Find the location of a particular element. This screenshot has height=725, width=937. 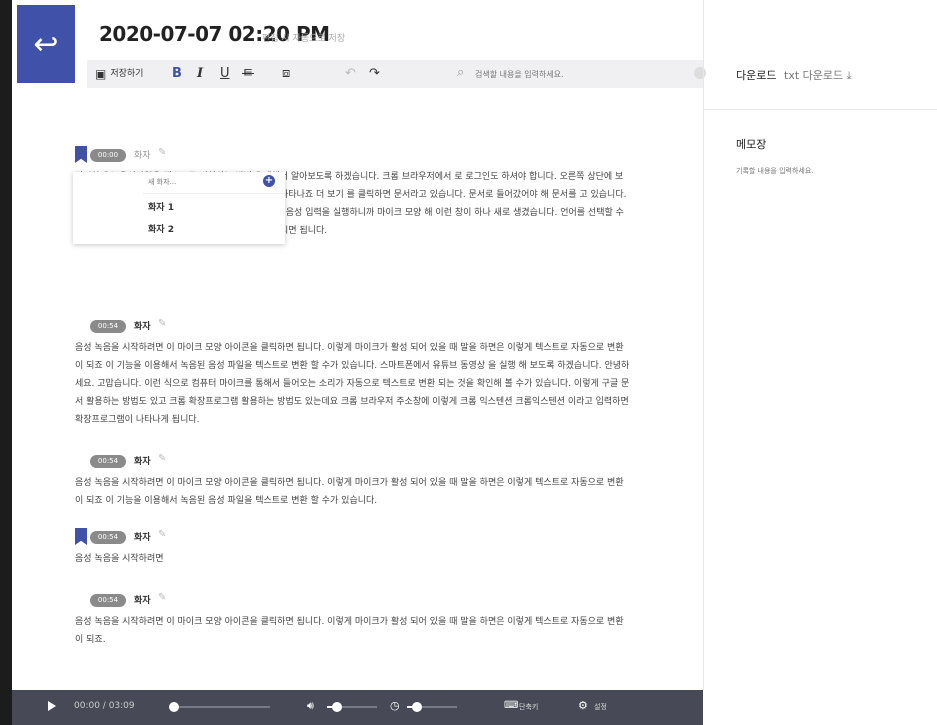

strikethrough-button: ㅌ is located at coordinates (248, 74).